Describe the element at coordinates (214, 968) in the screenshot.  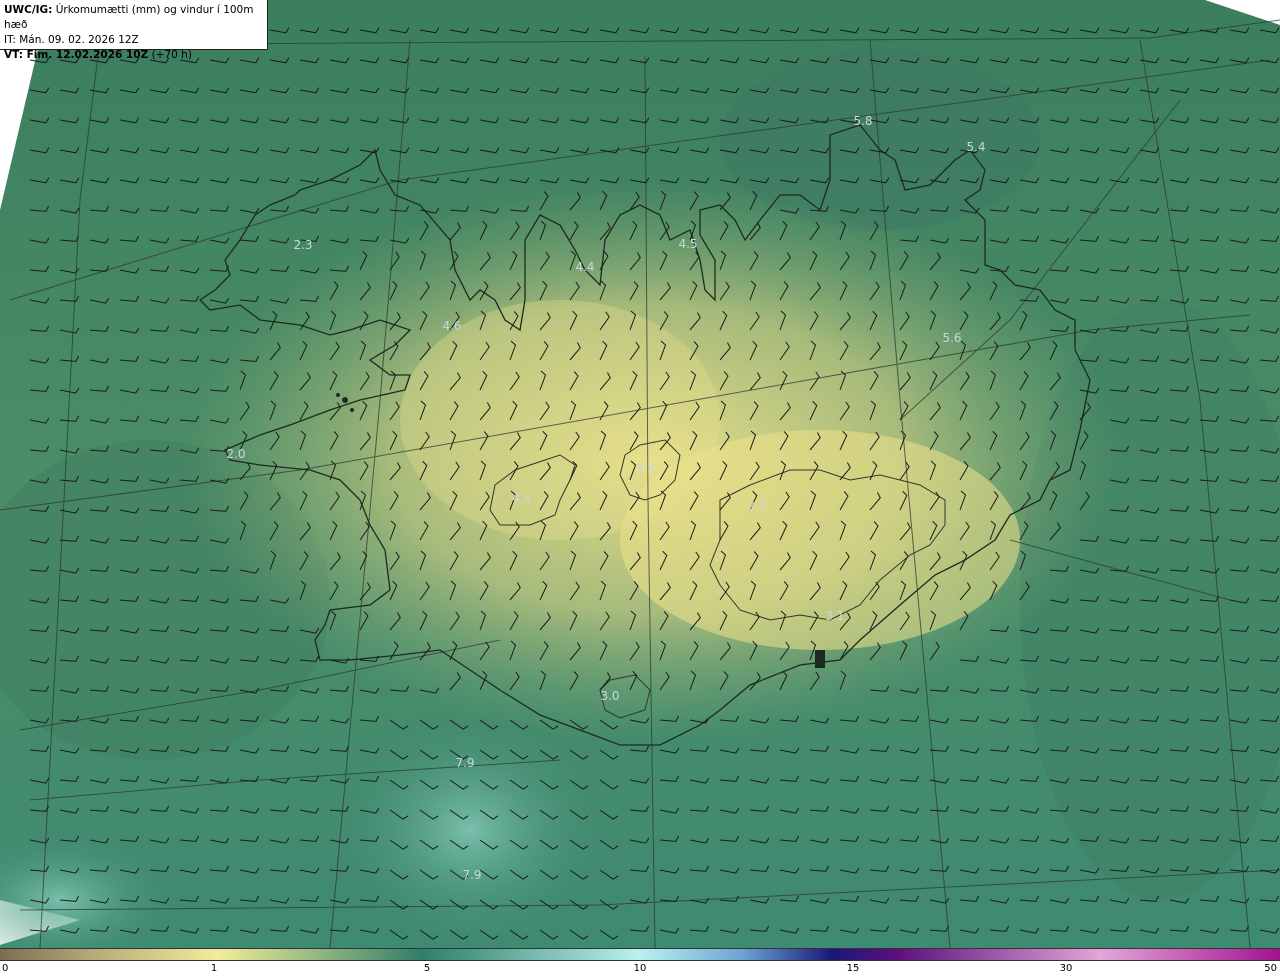
I see `colorbar-tick: 1` at that location.